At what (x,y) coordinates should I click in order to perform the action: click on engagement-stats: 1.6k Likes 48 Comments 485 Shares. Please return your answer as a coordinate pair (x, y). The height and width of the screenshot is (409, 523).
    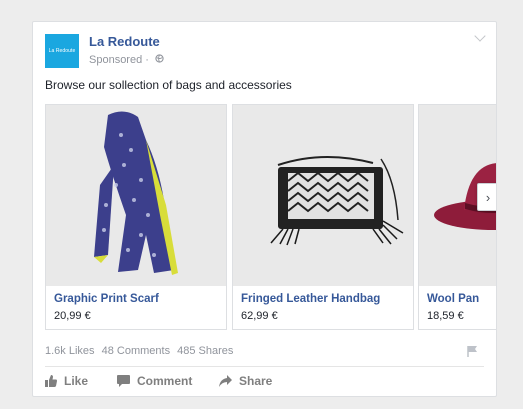
    Looking at the image, I should click on (141, 351).